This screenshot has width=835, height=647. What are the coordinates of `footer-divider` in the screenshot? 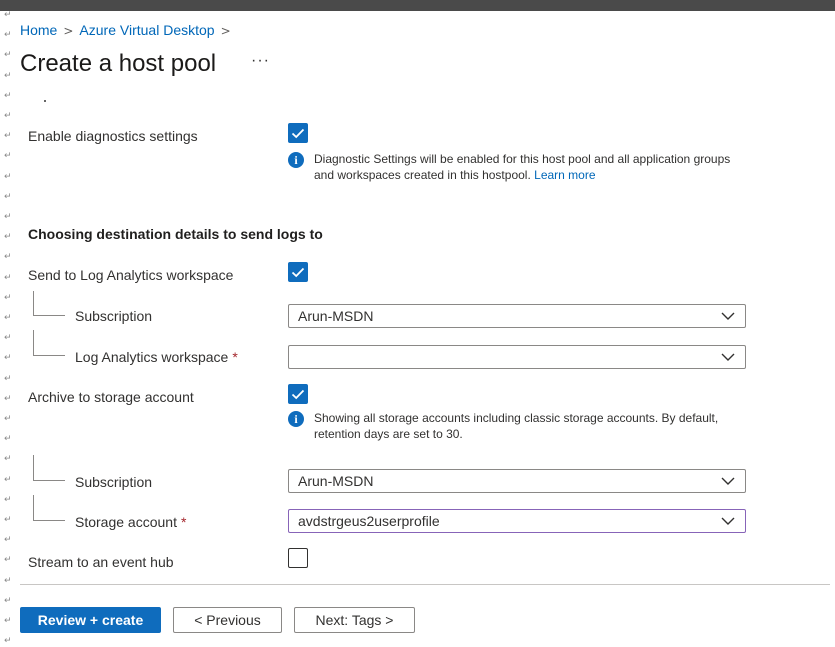 It's located at (425, 584).